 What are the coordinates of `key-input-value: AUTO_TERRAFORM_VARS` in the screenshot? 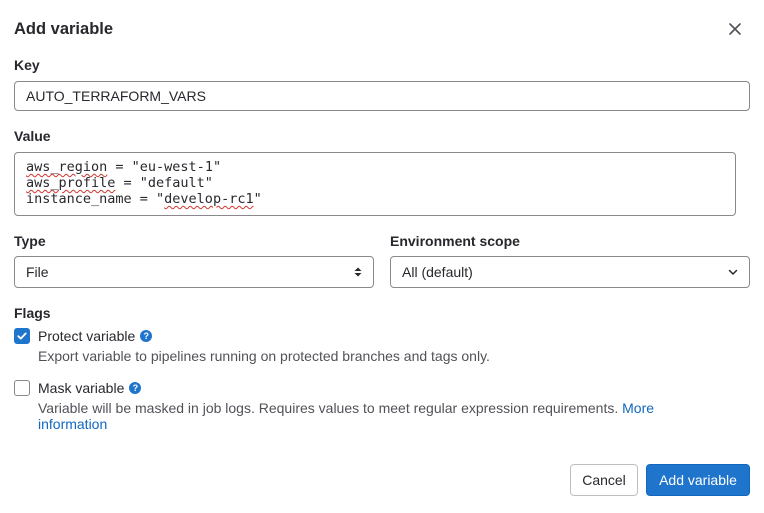 It's located at (116, 96).